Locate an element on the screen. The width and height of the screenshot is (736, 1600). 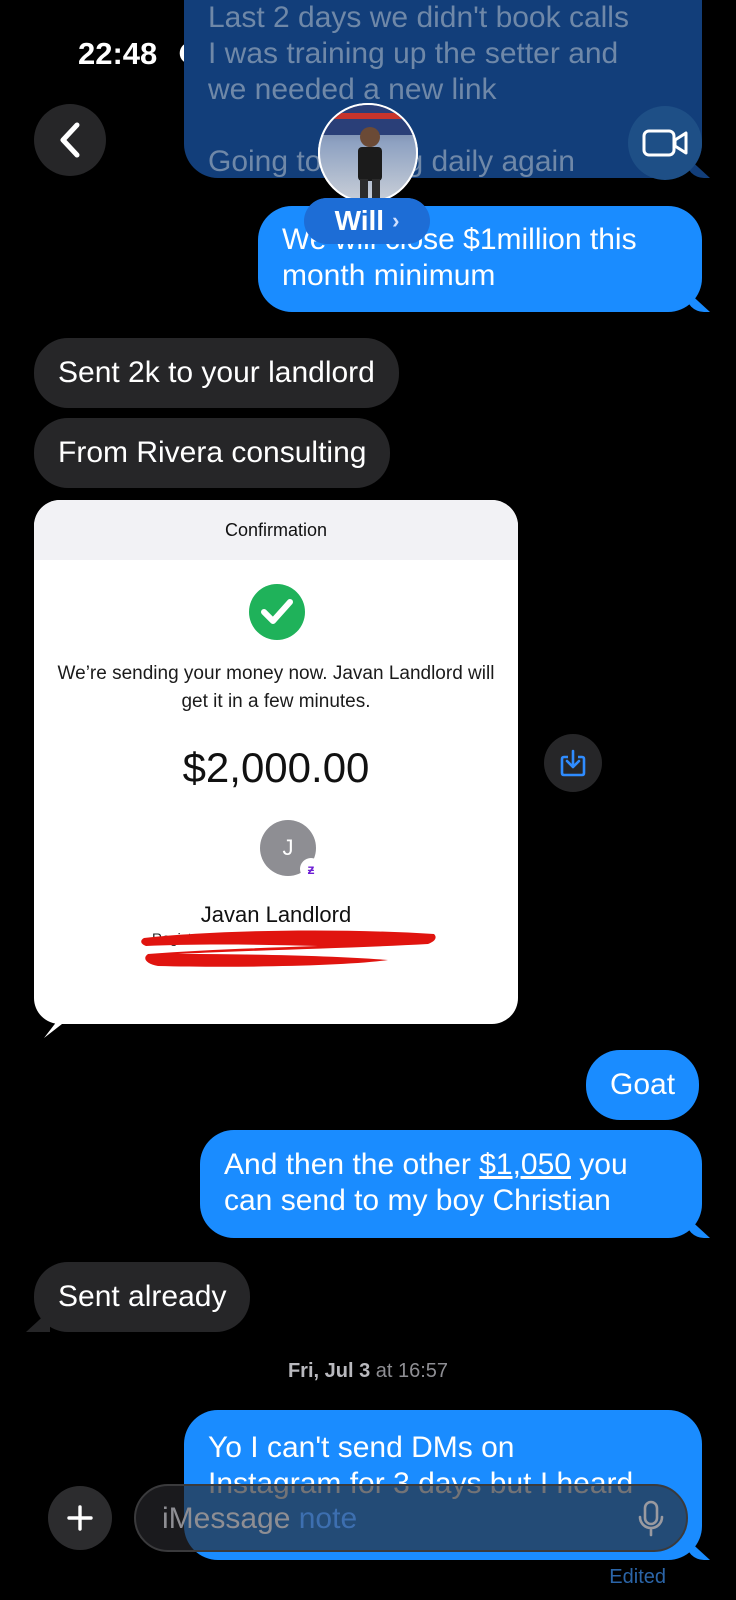
composer-bar: iMessage note is located at coordinates (368, 1515).